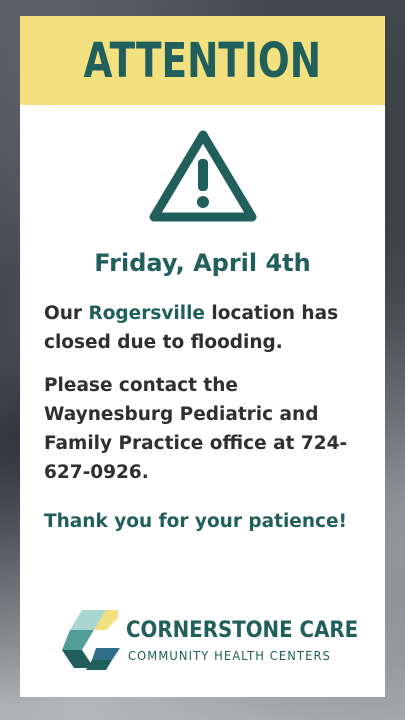 The height and width of the screenshot is (720, 405). What do you see at coordinates (91, 640) in the screenshot?
I see `cornerstone-logo-mark-icon` at bounding box center [91, 640].